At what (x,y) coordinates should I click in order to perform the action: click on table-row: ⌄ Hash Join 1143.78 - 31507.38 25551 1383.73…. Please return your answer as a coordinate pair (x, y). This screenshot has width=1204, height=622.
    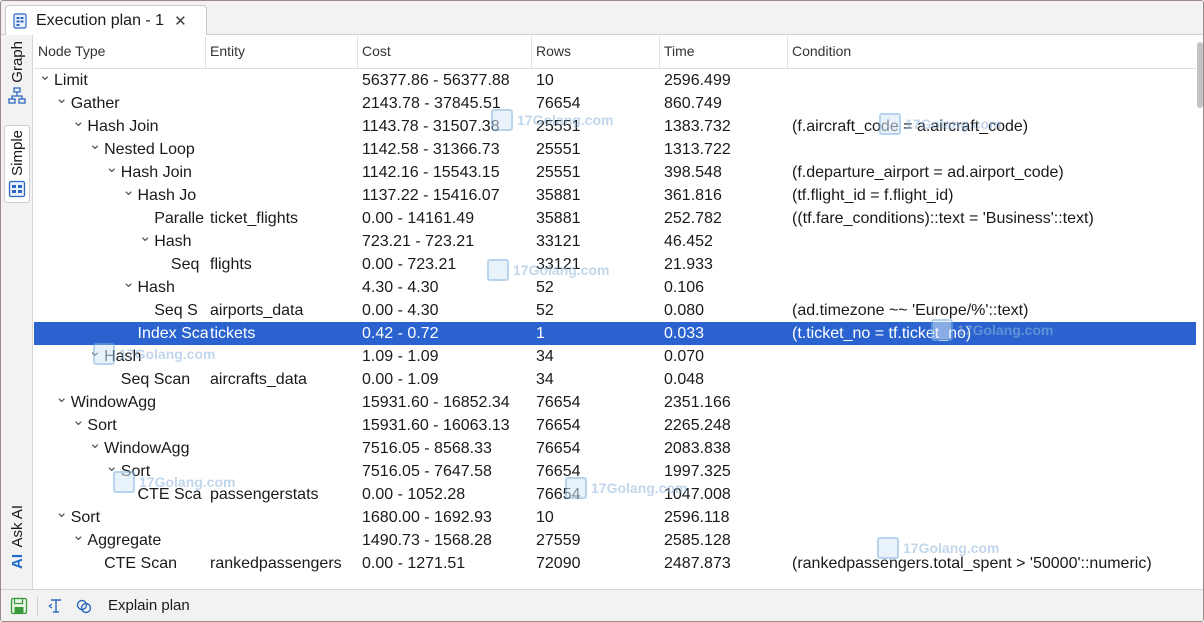
    Looking at the image, I should click on (615, 126).